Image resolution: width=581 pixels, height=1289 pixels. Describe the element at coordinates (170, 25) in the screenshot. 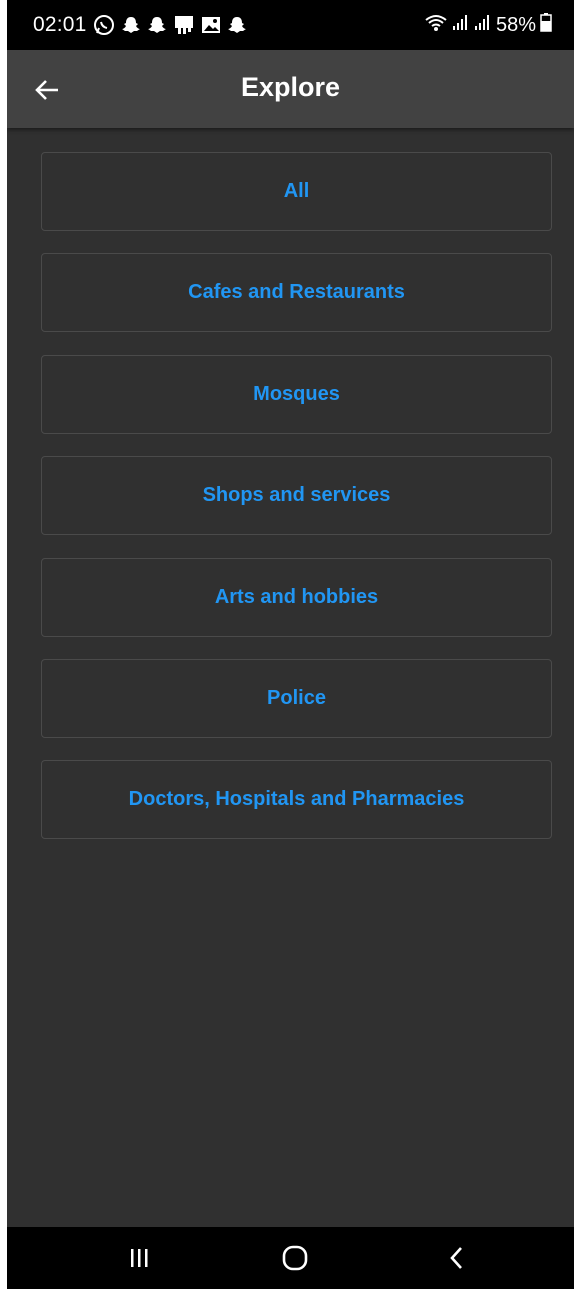

I see `notification-icons` at that location.